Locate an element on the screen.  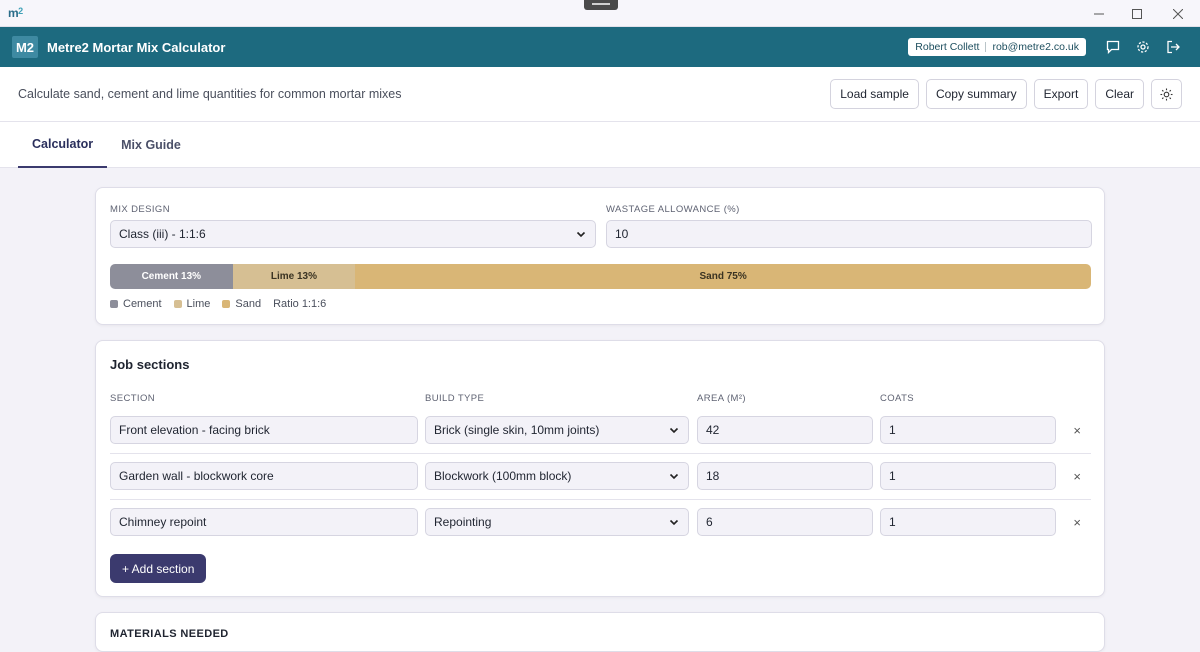
tab-calculator: Calculator is located at coordinates (63, 145).